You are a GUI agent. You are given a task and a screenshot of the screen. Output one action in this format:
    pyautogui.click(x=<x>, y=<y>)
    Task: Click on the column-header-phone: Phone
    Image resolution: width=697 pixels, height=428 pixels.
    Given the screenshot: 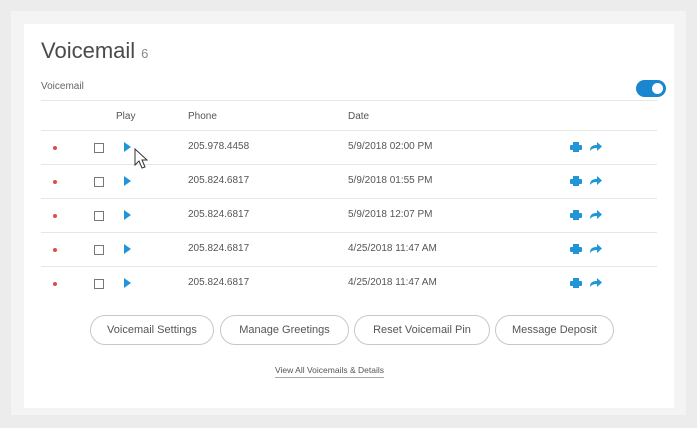 What is the action you would take?
    pyautogui.click(x=202, y=116)
    